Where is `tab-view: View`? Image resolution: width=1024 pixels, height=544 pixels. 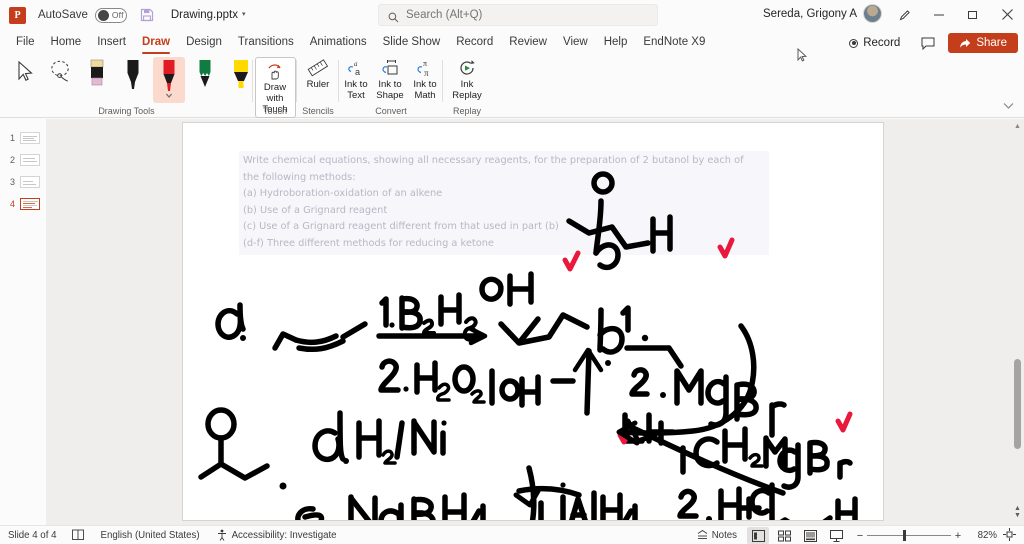
tab-view: View is located at coordinates (575, 42).